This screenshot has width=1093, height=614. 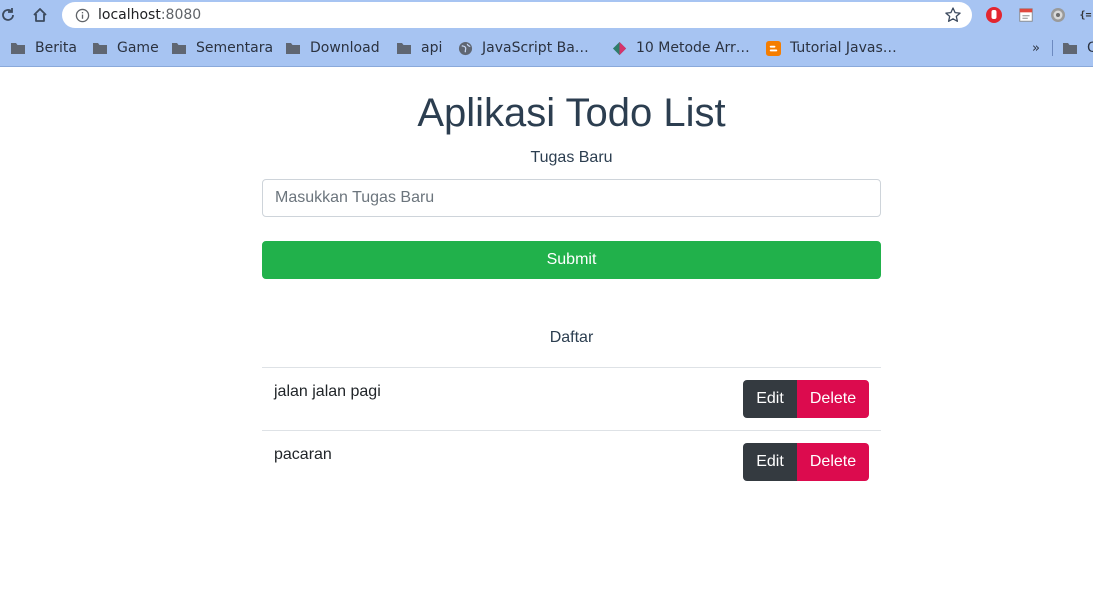 I want to click on browser-toolbar: localhost:8080 {=, so click(x=546, y=16).